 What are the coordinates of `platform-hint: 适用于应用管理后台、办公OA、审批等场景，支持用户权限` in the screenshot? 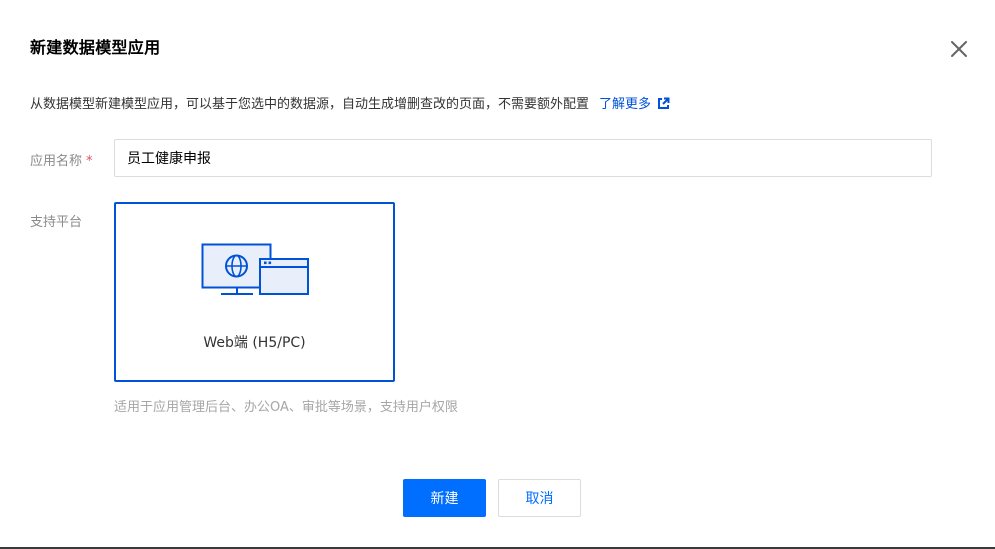 It's located at (286, 407).